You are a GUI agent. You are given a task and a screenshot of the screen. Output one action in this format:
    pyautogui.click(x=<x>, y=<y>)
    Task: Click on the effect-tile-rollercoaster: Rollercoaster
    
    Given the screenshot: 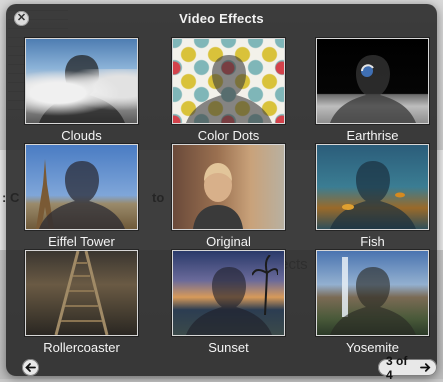 What is the action you would take?
    pyautogui.click(x=81, y=302)
    